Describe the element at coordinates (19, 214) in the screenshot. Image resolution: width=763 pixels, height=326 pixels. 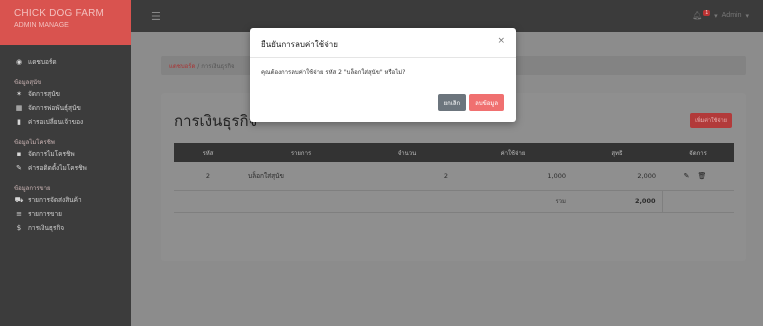
I see `receipt-icon: ≡` at that location.